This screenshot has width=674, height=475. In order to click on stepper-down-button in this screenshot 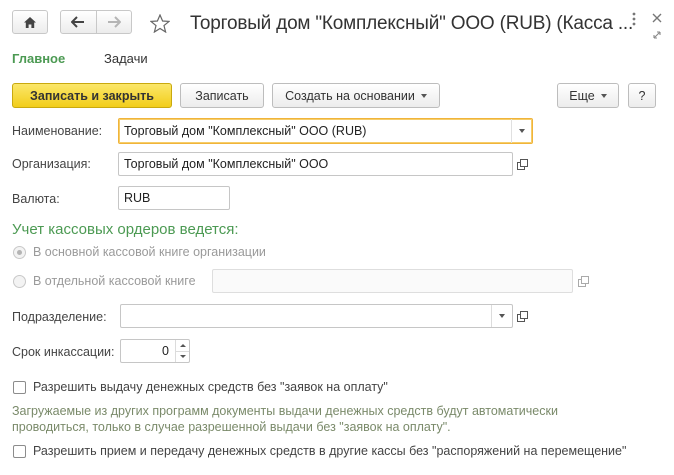, I will do `click(182, 356)`.